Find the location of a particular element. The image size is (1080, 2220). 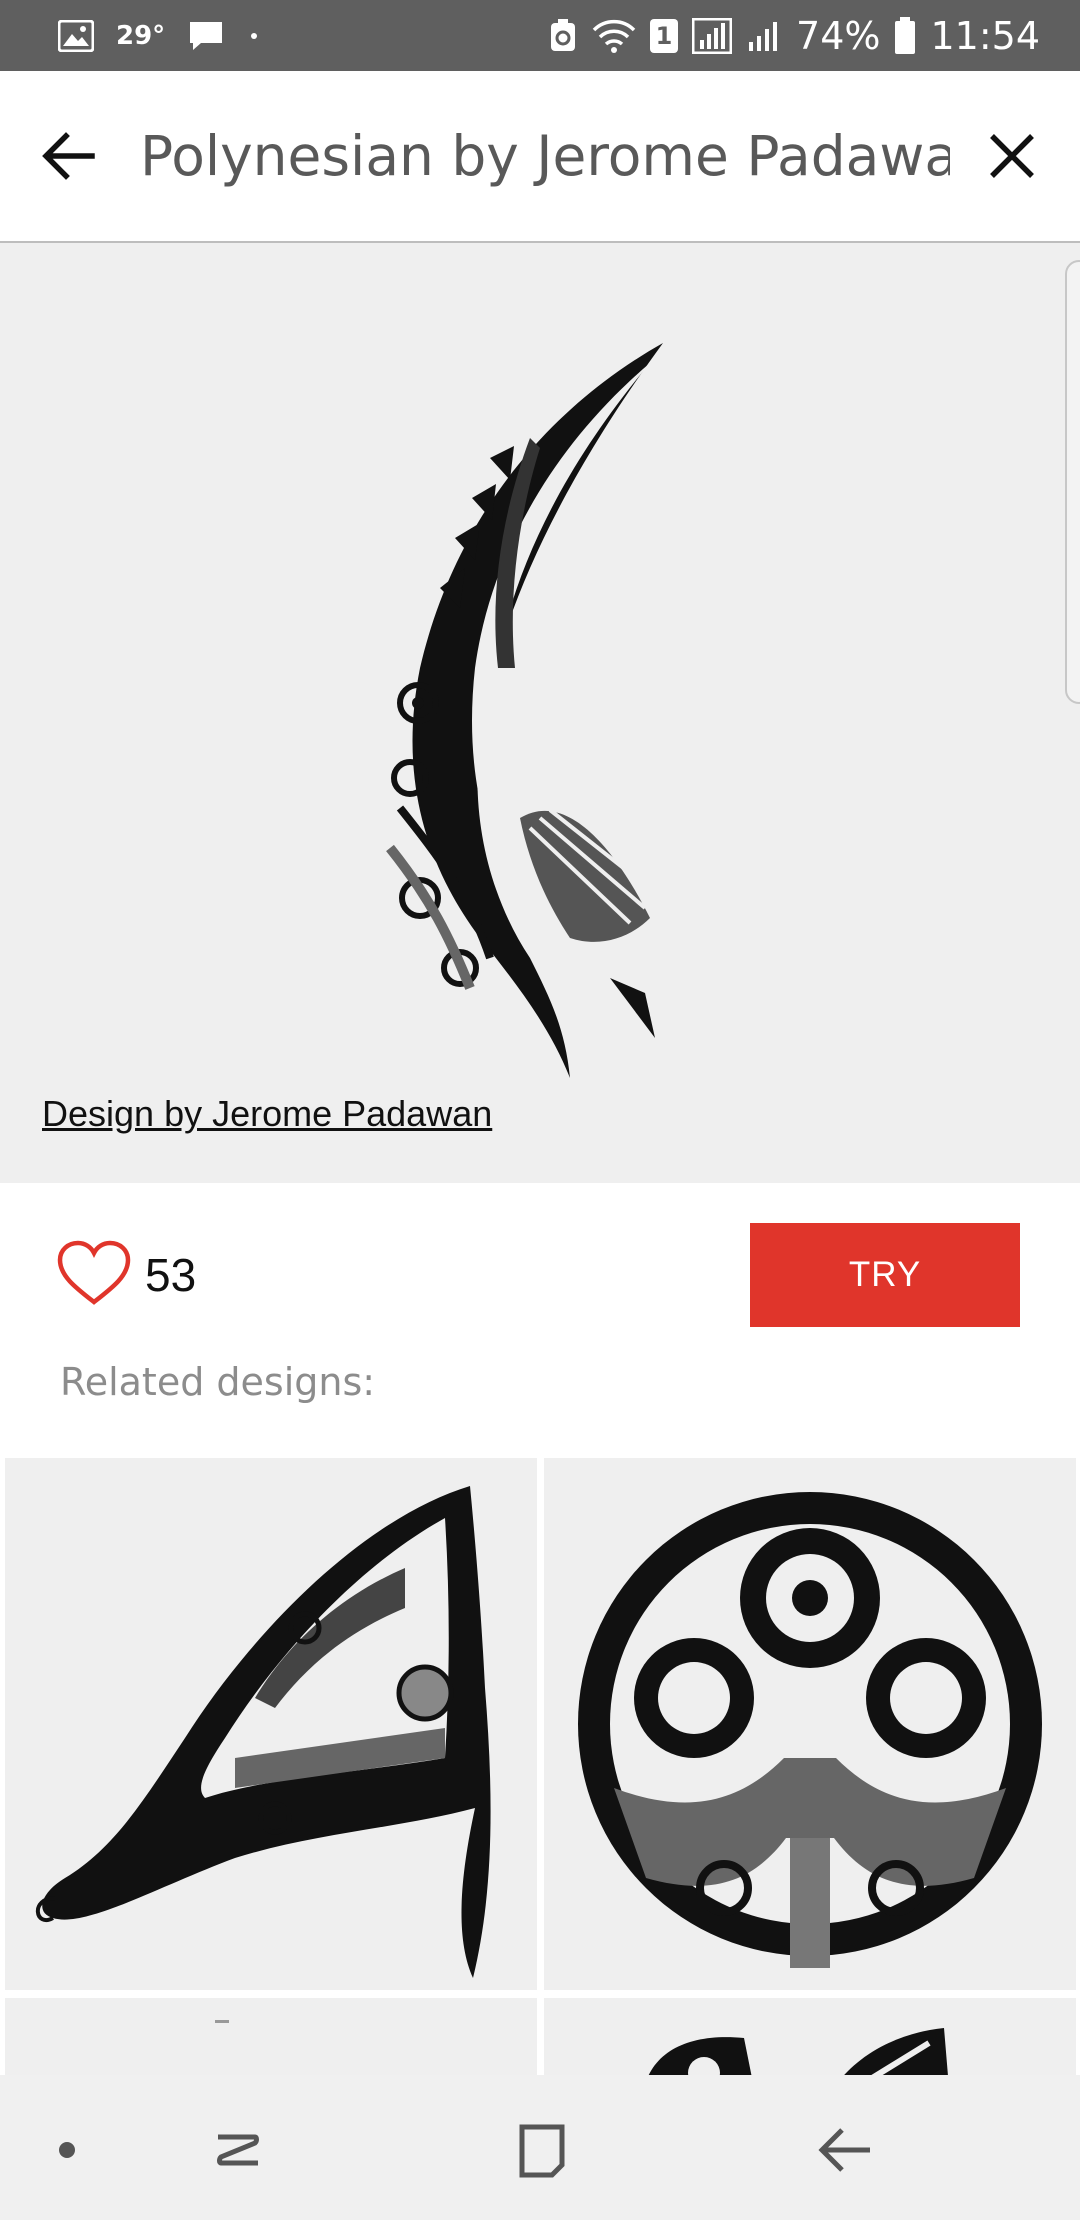

design-credit-link: Design by Jerome Padawan is located at coordinates (267, 1114).